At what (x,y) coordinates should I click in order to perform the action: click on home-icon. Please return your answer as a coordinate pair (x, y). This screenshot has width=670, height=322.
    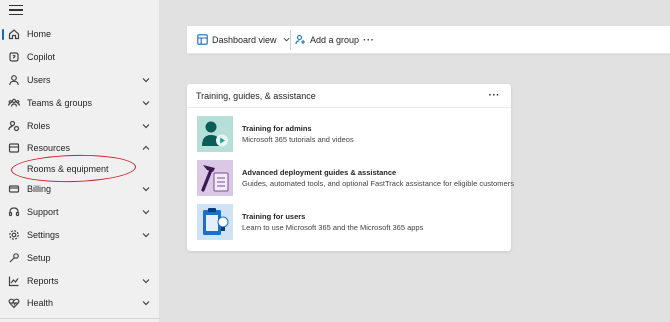
    Looking at the image, I should click on (14, 34).